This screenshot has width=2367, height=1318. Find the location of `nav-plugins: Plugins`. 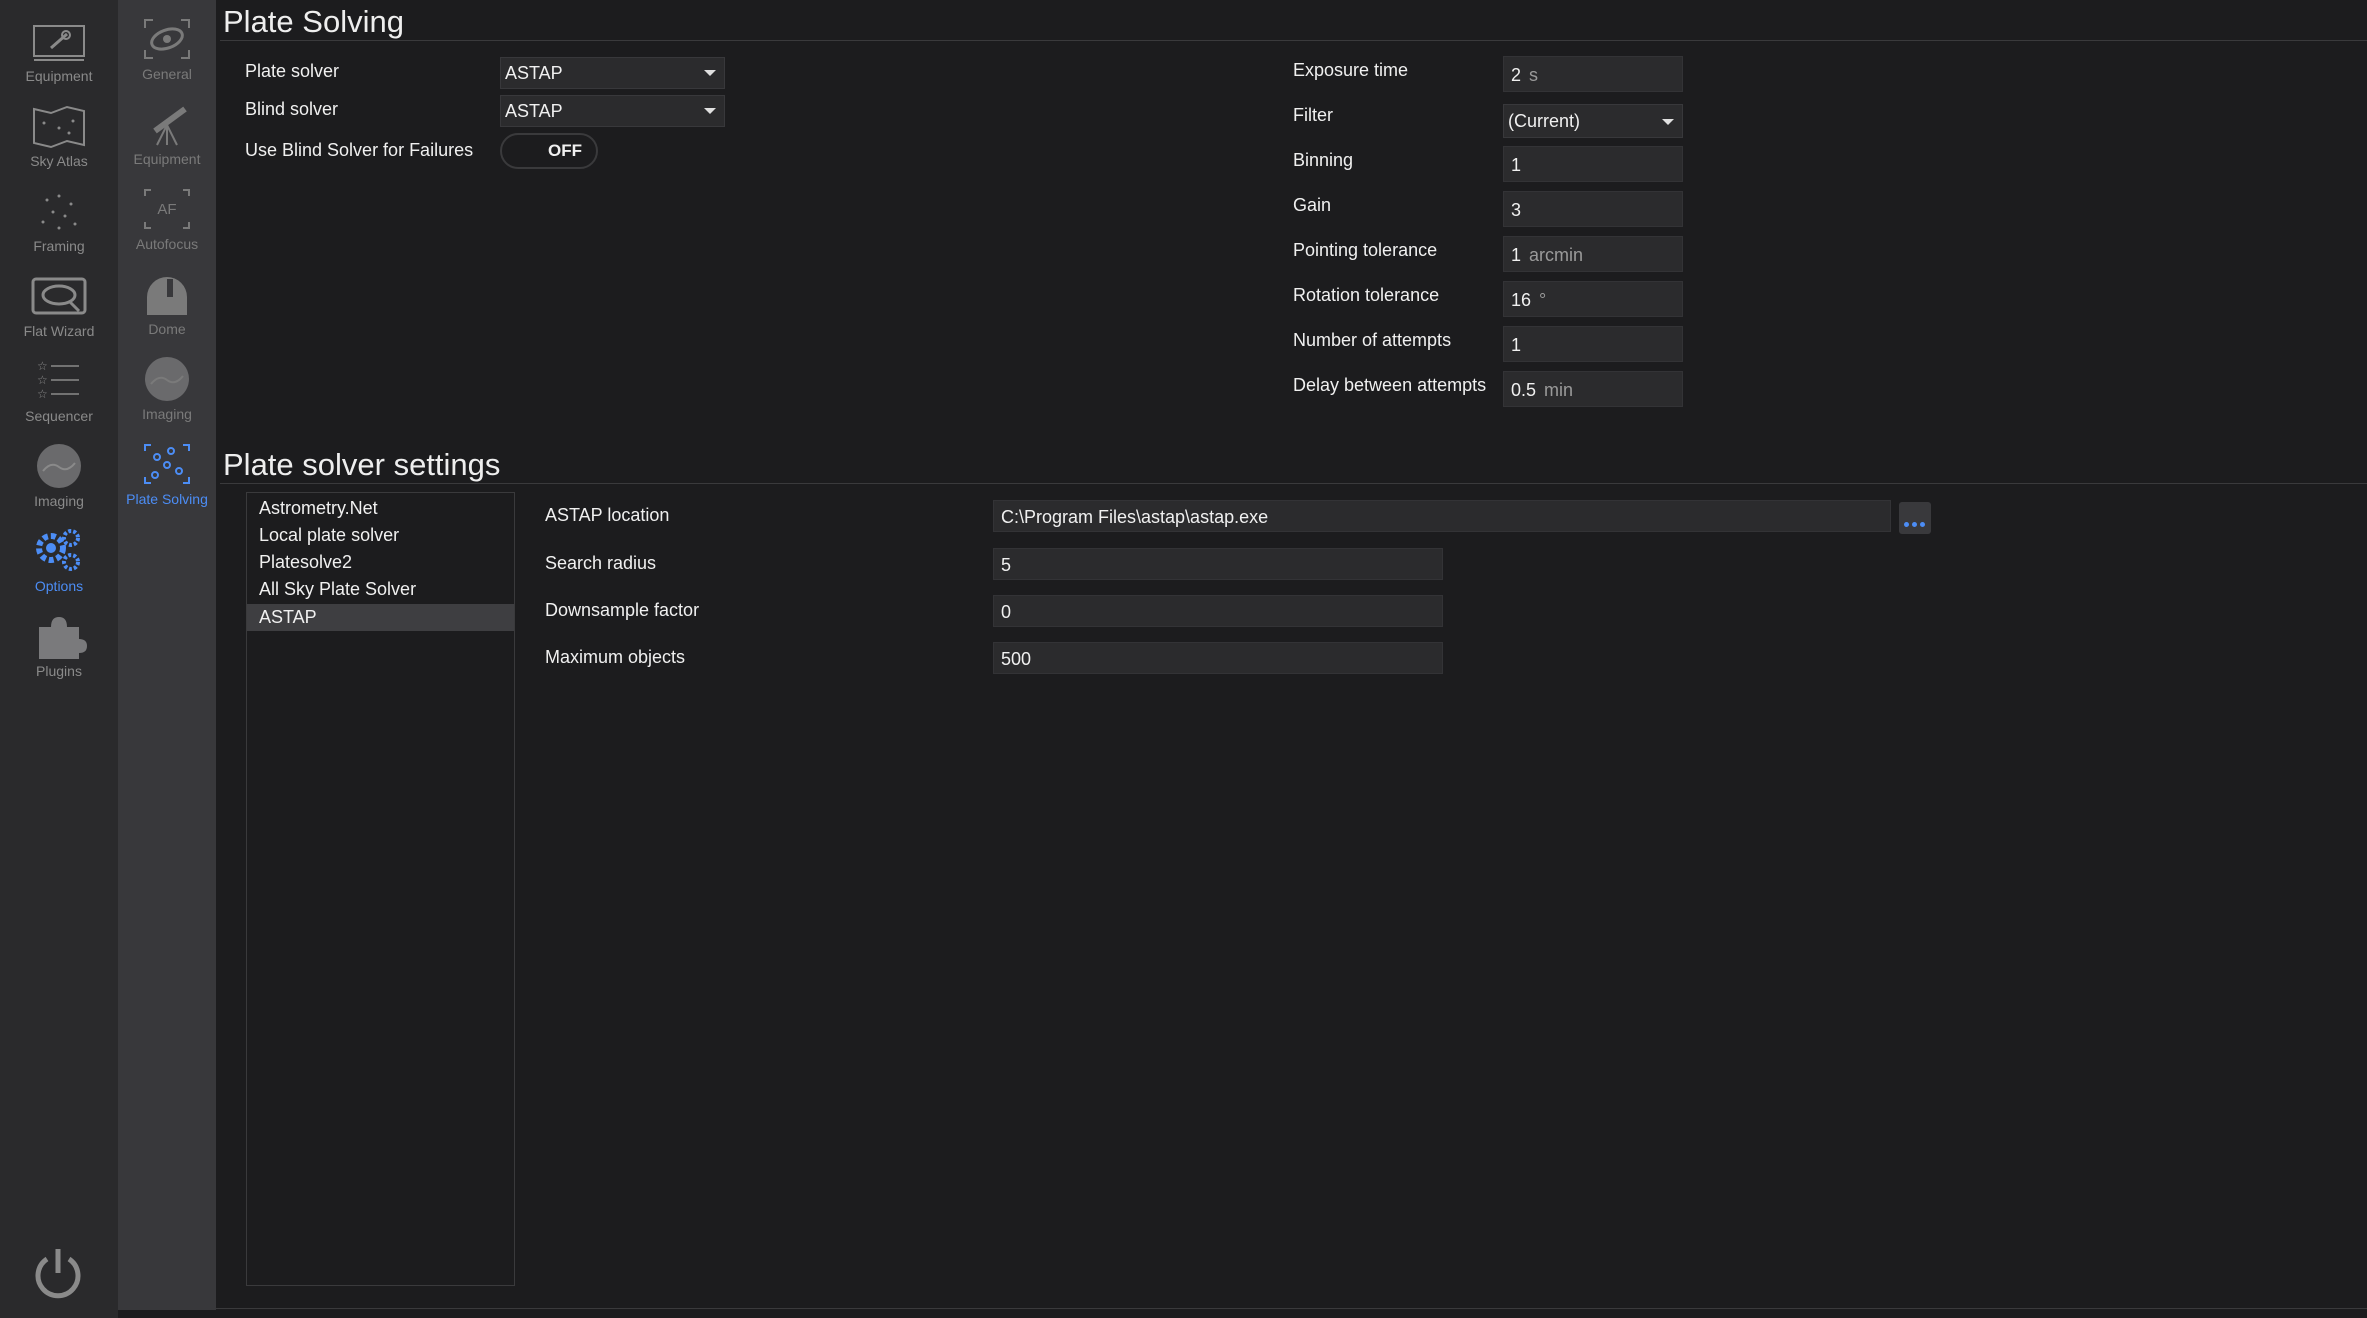

nav-plugins: Plugins is located at coordinates (59, 645).